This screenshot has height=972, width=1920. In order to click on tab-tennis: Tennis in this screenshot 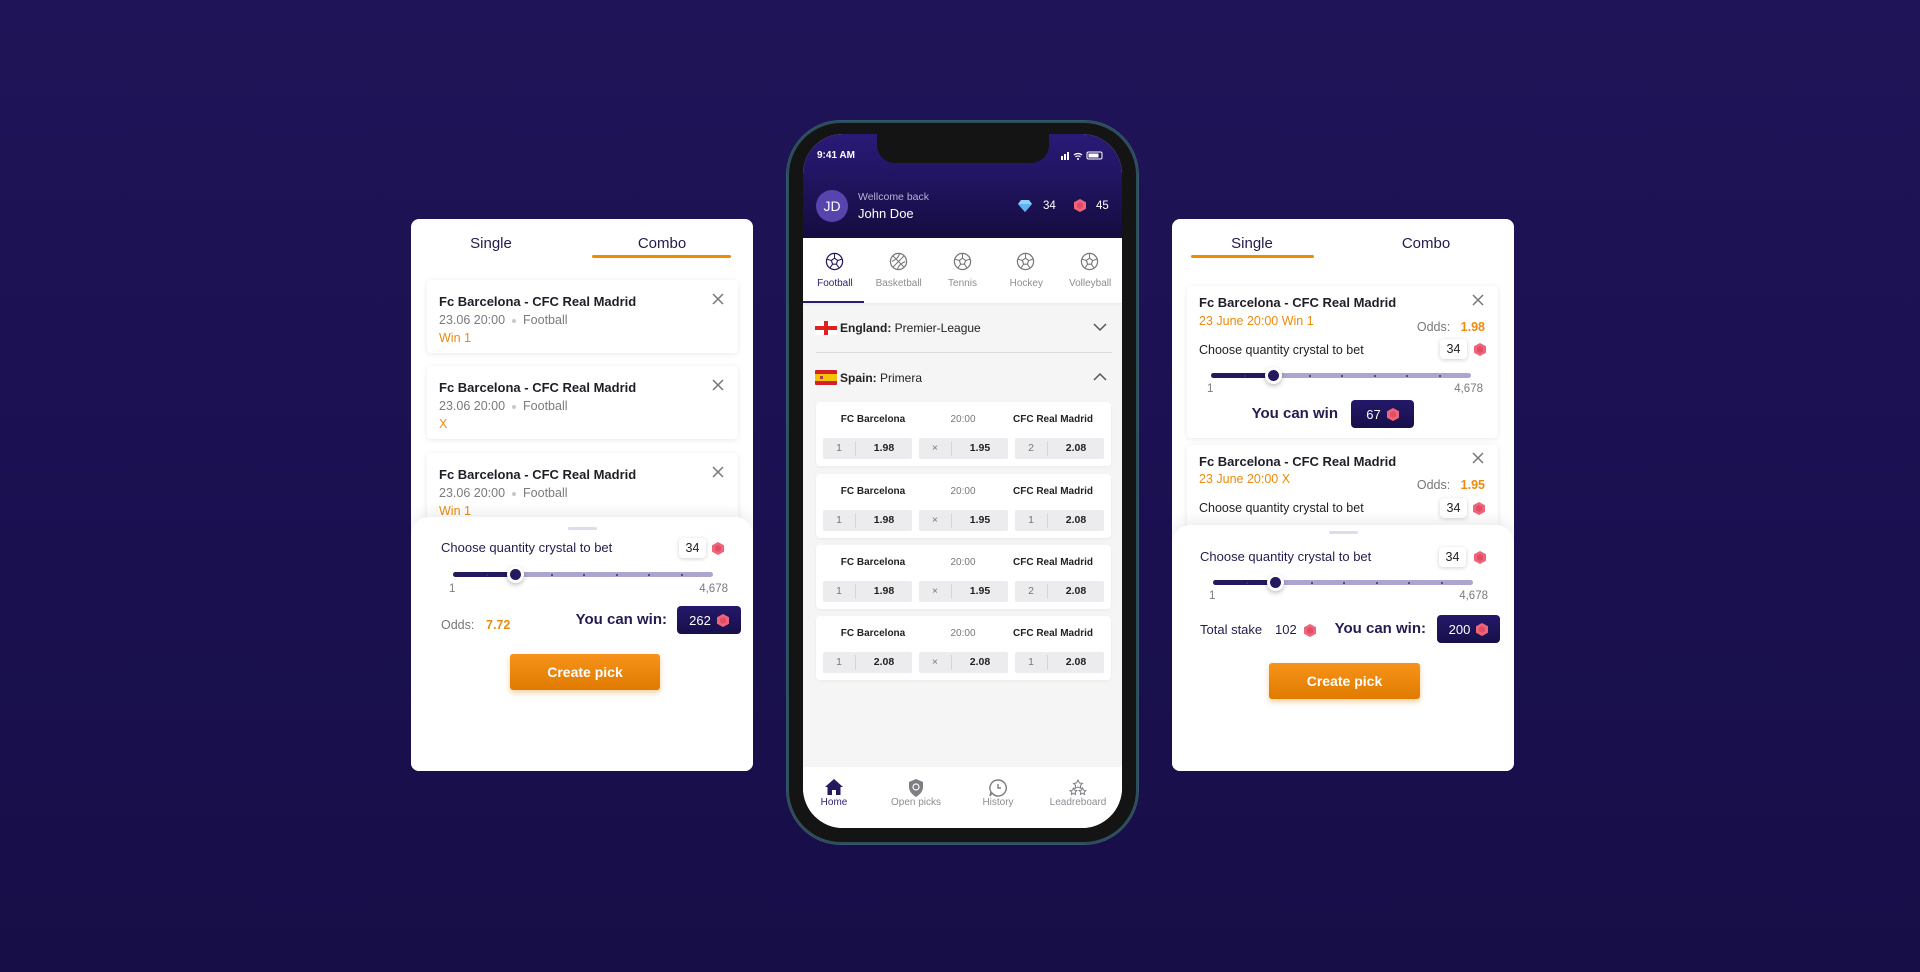, I will do `click(963, 270)`.